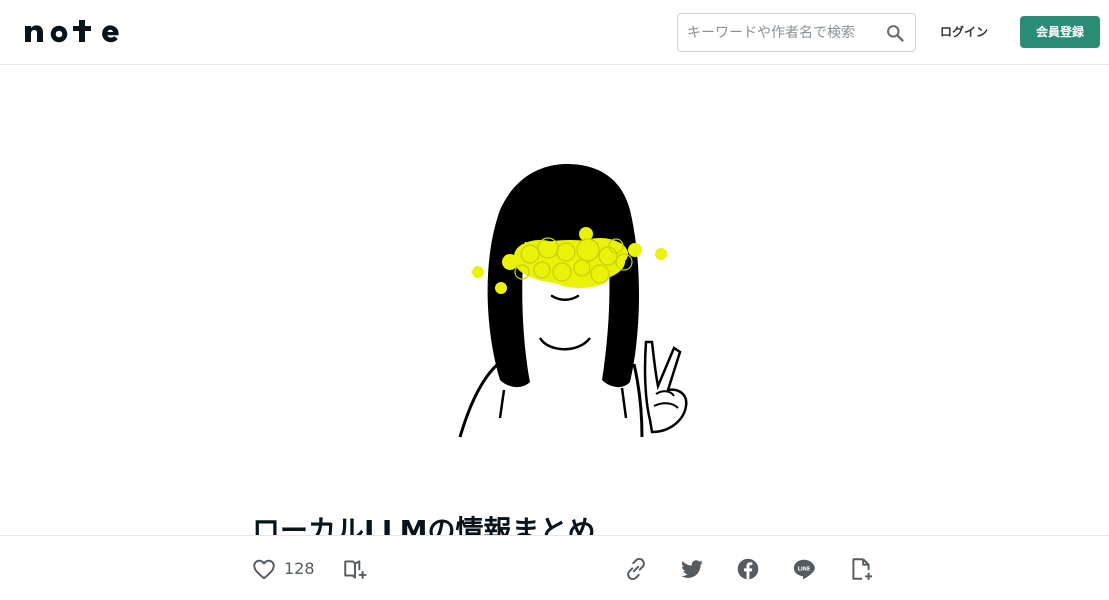 The height and width of the screenshot is (600, 1109). What do you see at coordinates (1060, 32) in the screenshot?
I see `signup-button: 会員登録` at bounding box center [1060, 32].